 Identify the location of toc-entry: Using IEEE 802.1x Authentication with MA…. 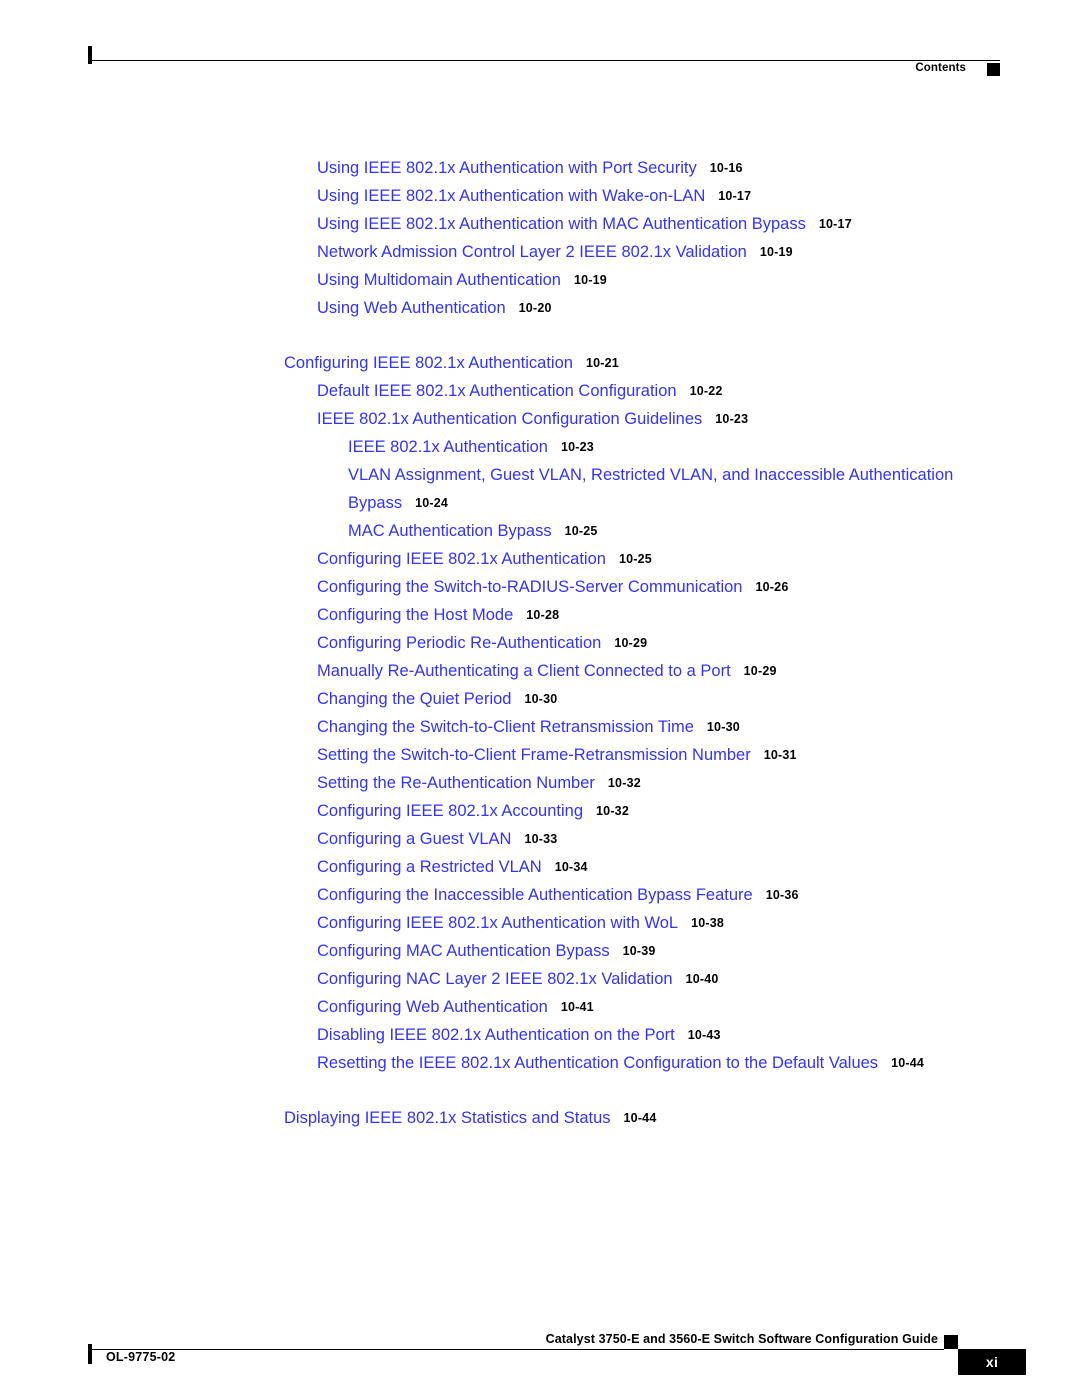
(540, 224).